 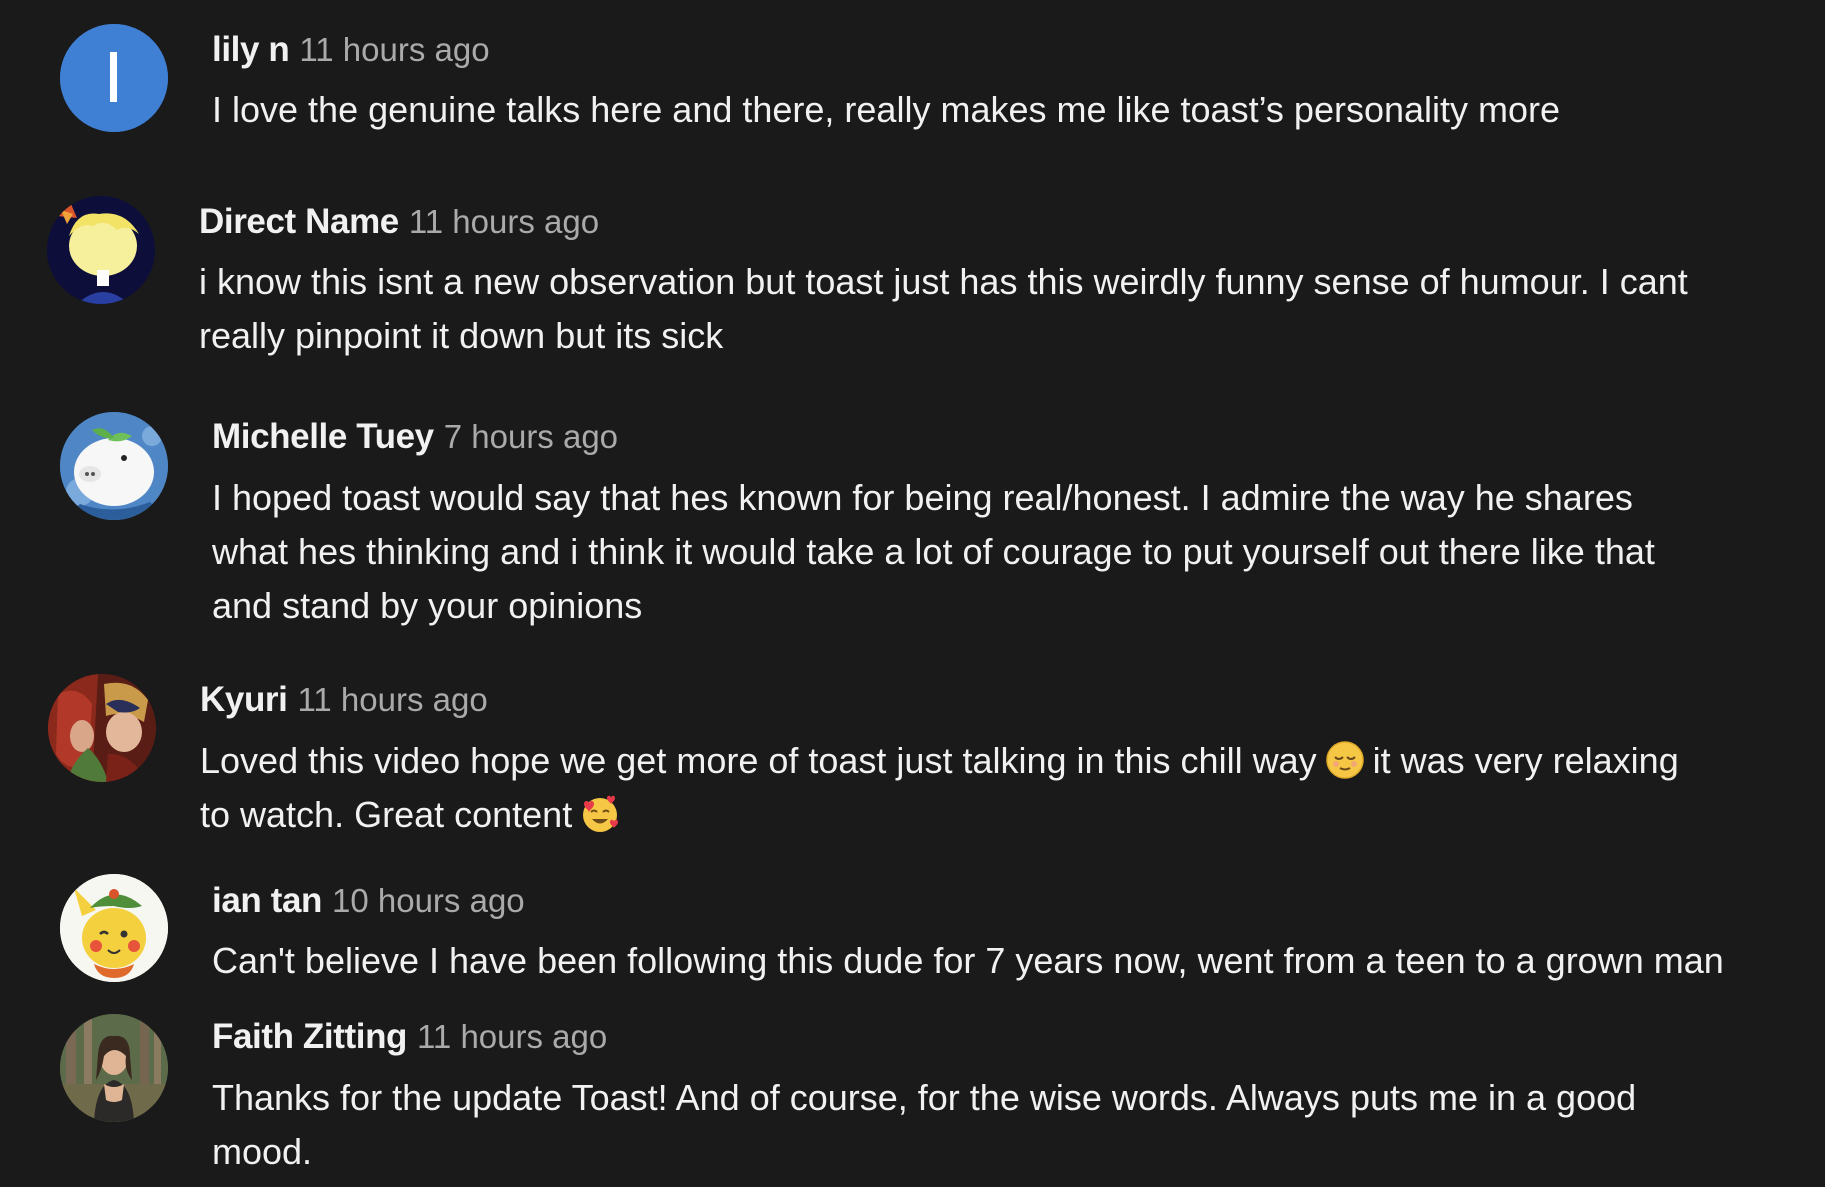 What do you see at coordinates (244, 699) in the screenshot?
I see `author-name: Kyuri` at bounding box center [244, 699].